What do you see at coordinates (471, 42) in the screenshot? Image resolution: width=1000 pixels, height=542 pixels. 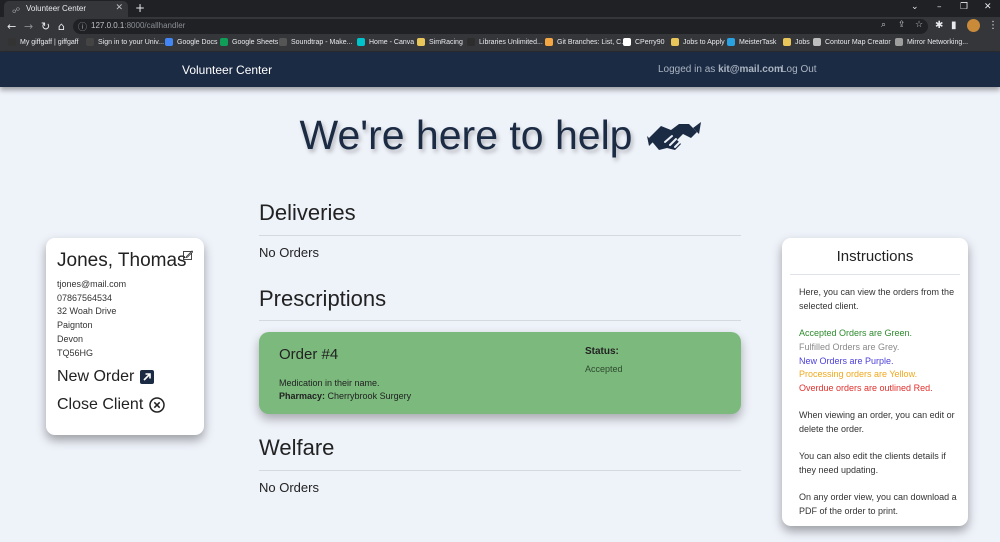 I see `library-icon` at bounding box center [471, 42].